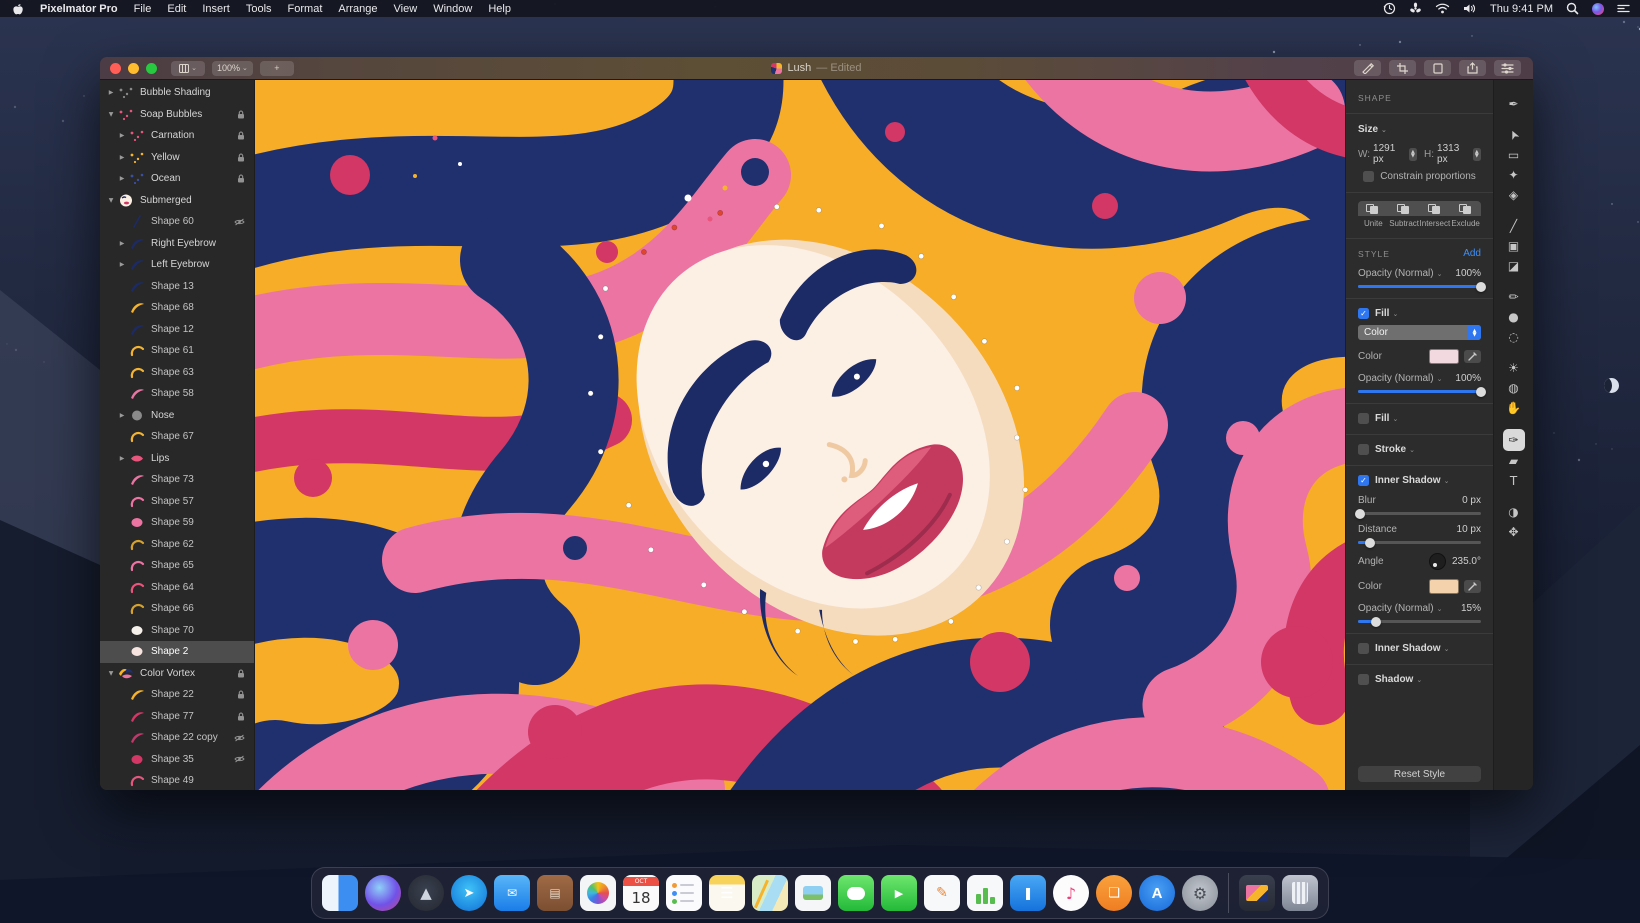 The image size is (1640, 923). I want to click on menu-insert: Insert, so click(216, 9).